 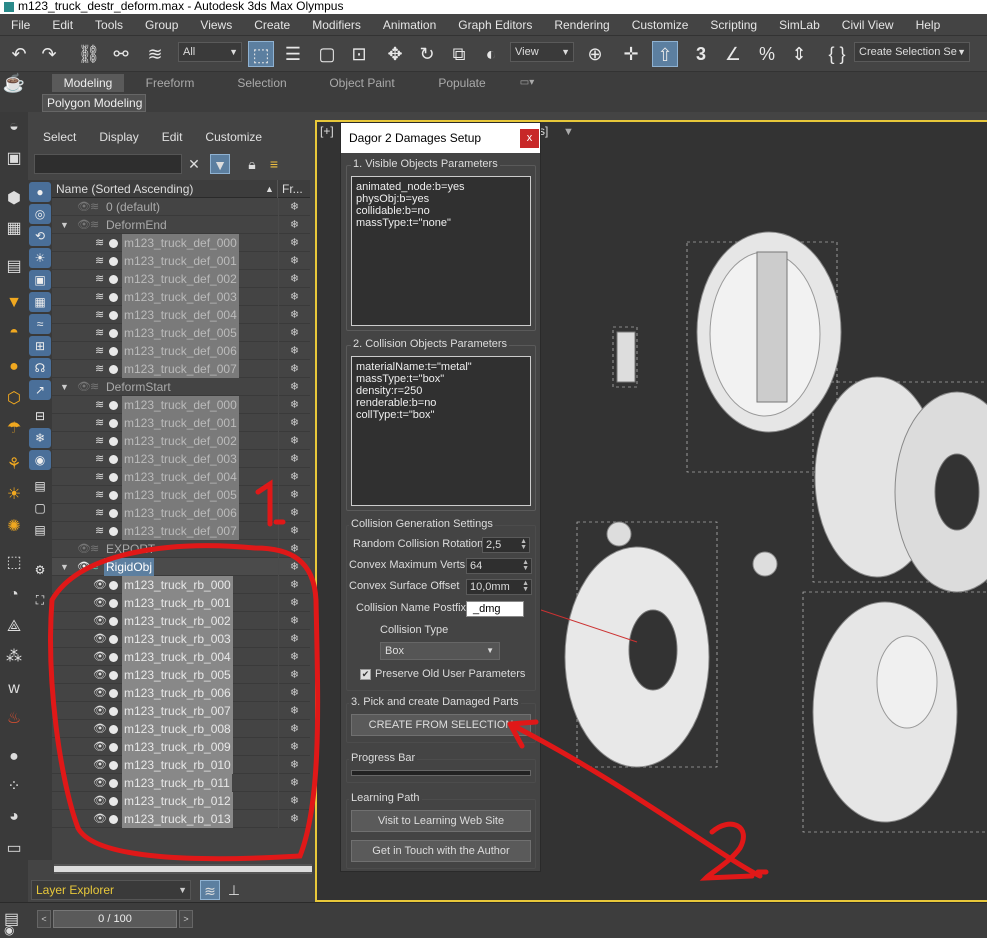 What do you see at coordinates (327, 54) in the screenshot?
I see `rectangle-selection-icon: ▢` at bounding box center [327, 54].